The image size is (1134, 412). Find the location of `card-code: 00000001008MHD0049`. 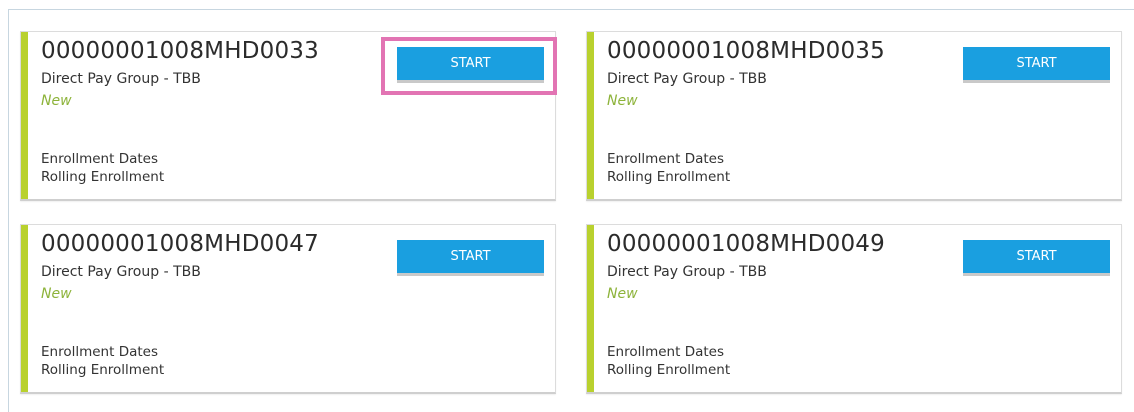

card-code: 00000001008MHD0049 is located at coordinates (746, 244).